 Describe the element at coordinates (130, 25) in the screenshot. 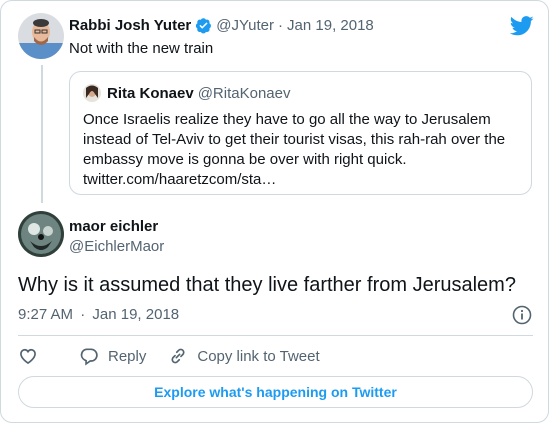

I see `parent-author-name: Rabbi Josh Yuter` at that location.